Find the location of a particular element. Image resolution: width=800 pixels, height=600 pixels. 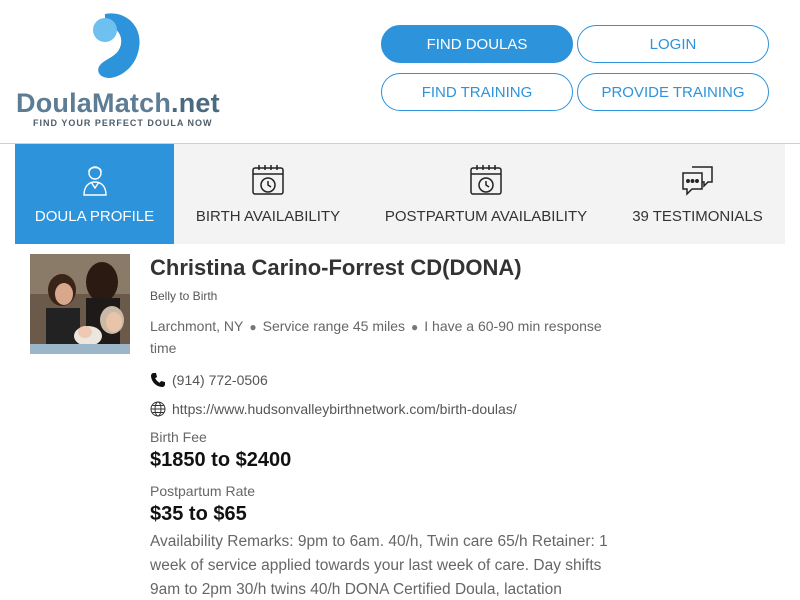

tab-birth-availability: BIRTH AVAILABILITY is located at coordinates (268, 194).